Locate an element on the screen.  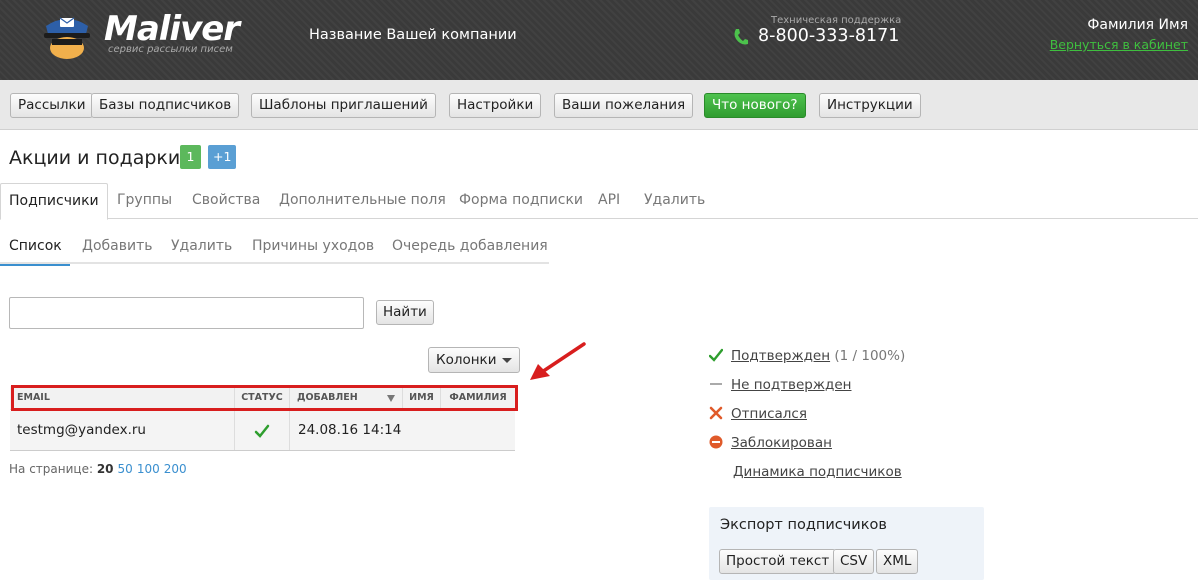
nav-invitation-templates-button: Шаблоны приглашений is located at coordinates (343, 105).